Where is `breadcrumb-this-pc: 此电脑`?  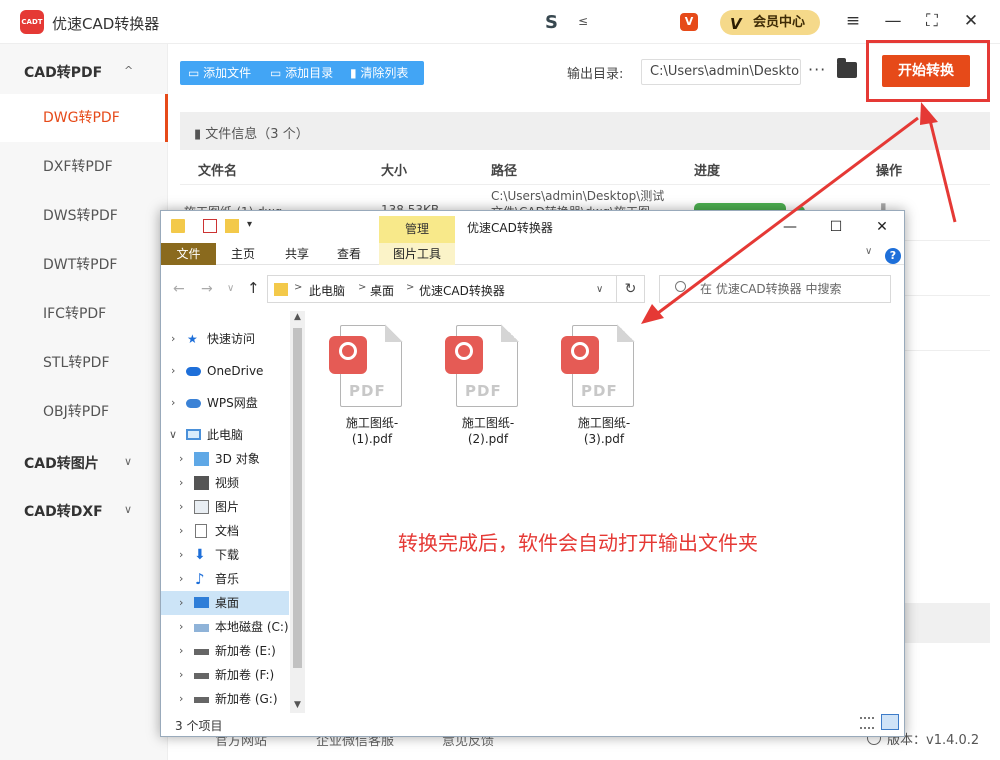 breadcrumb-this-pc: 此电脑 is located at coordinates (327, 290).